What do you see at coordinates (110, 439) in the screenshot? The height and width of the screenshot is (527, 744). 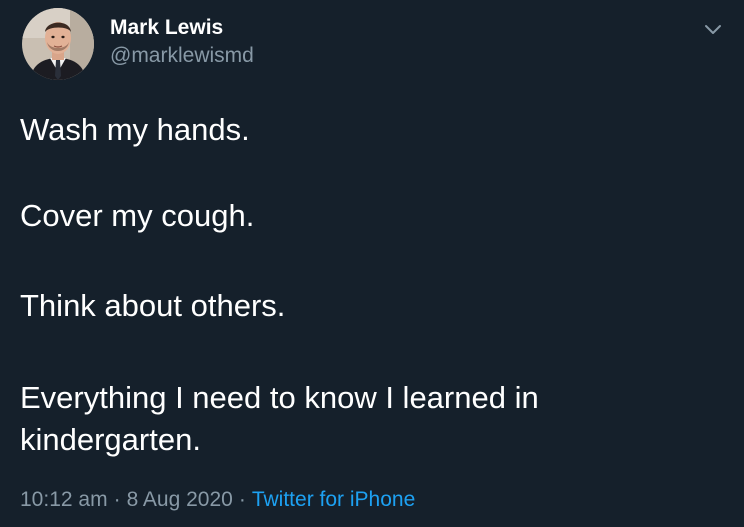 I see `tweet-line: kindergarten.` at bounding box center [110, 439].